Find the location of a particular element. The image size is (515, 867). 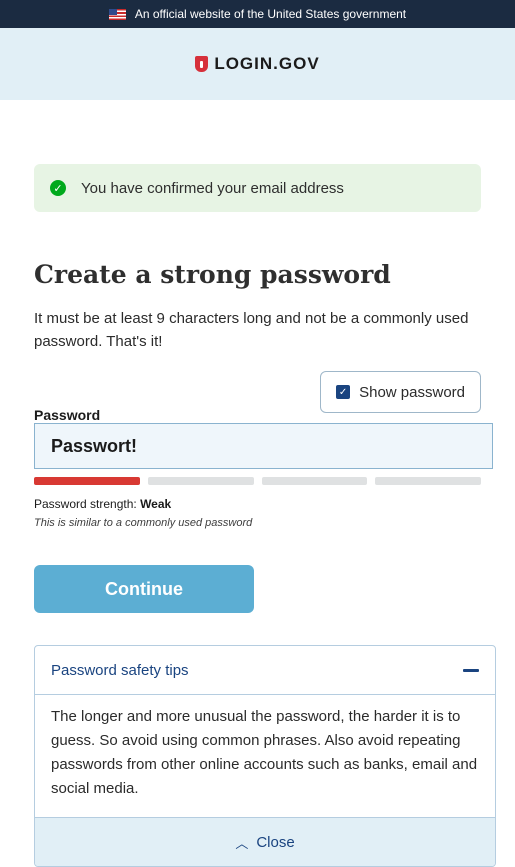

close-tips-button: ︿ Close is located at coordinates (265, 841).